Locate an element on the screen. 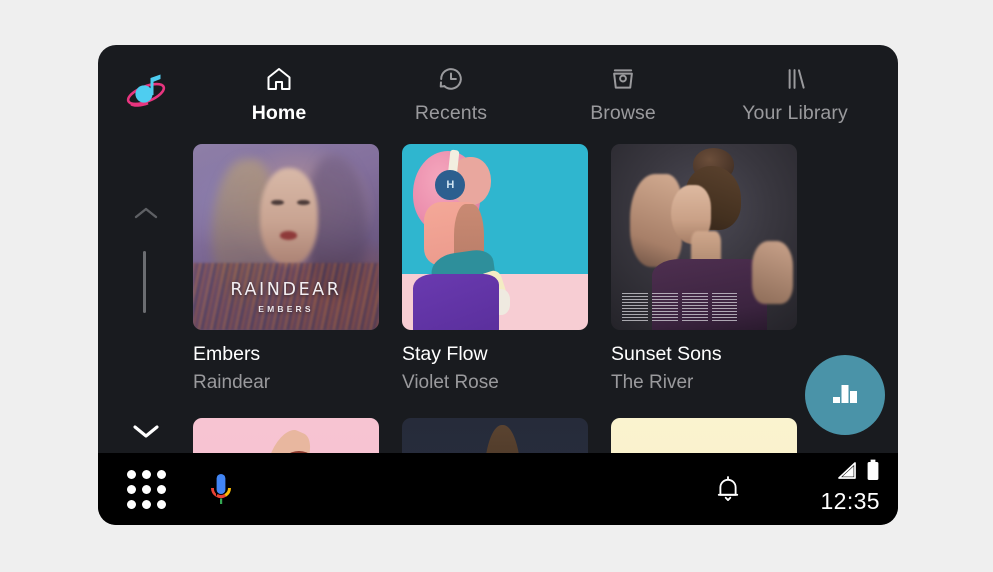 This screenshot has height=572, width=993. library-books-icon is located at coordinates (795, 79).